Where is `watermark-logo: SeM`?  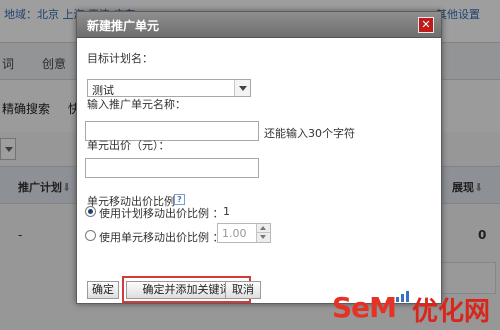
watermark-logo: SeM is located at coordinates (364, 307).